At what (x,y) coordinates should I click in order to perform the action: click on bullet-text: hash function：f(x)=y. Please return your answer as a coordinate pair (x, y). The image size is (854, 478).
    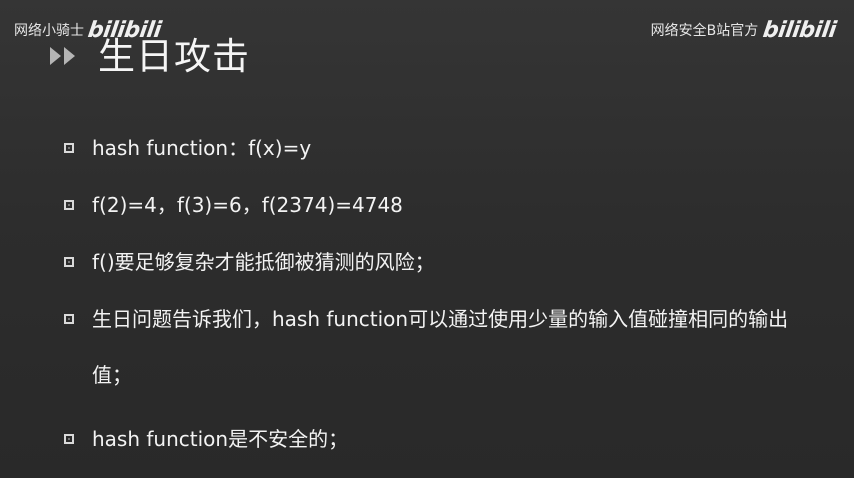
    Looking at the image, I should click on (202, 148).